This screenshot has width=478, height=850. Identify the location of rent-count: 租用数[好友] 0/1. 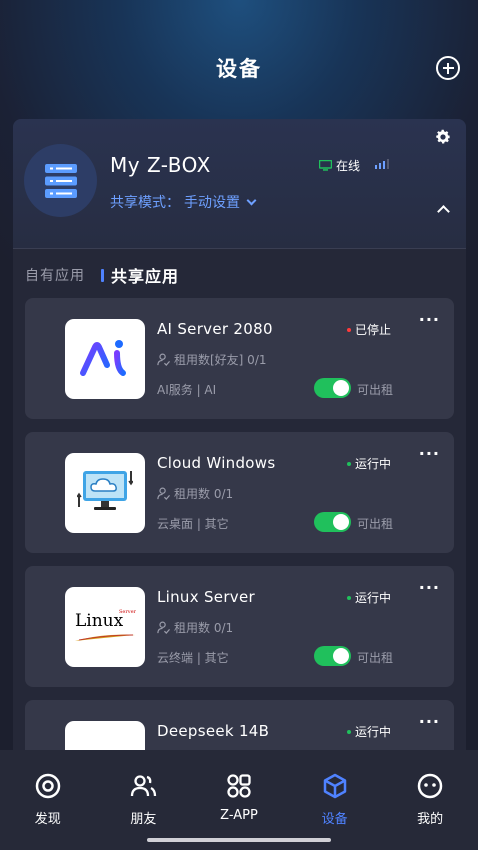
(212, 359).